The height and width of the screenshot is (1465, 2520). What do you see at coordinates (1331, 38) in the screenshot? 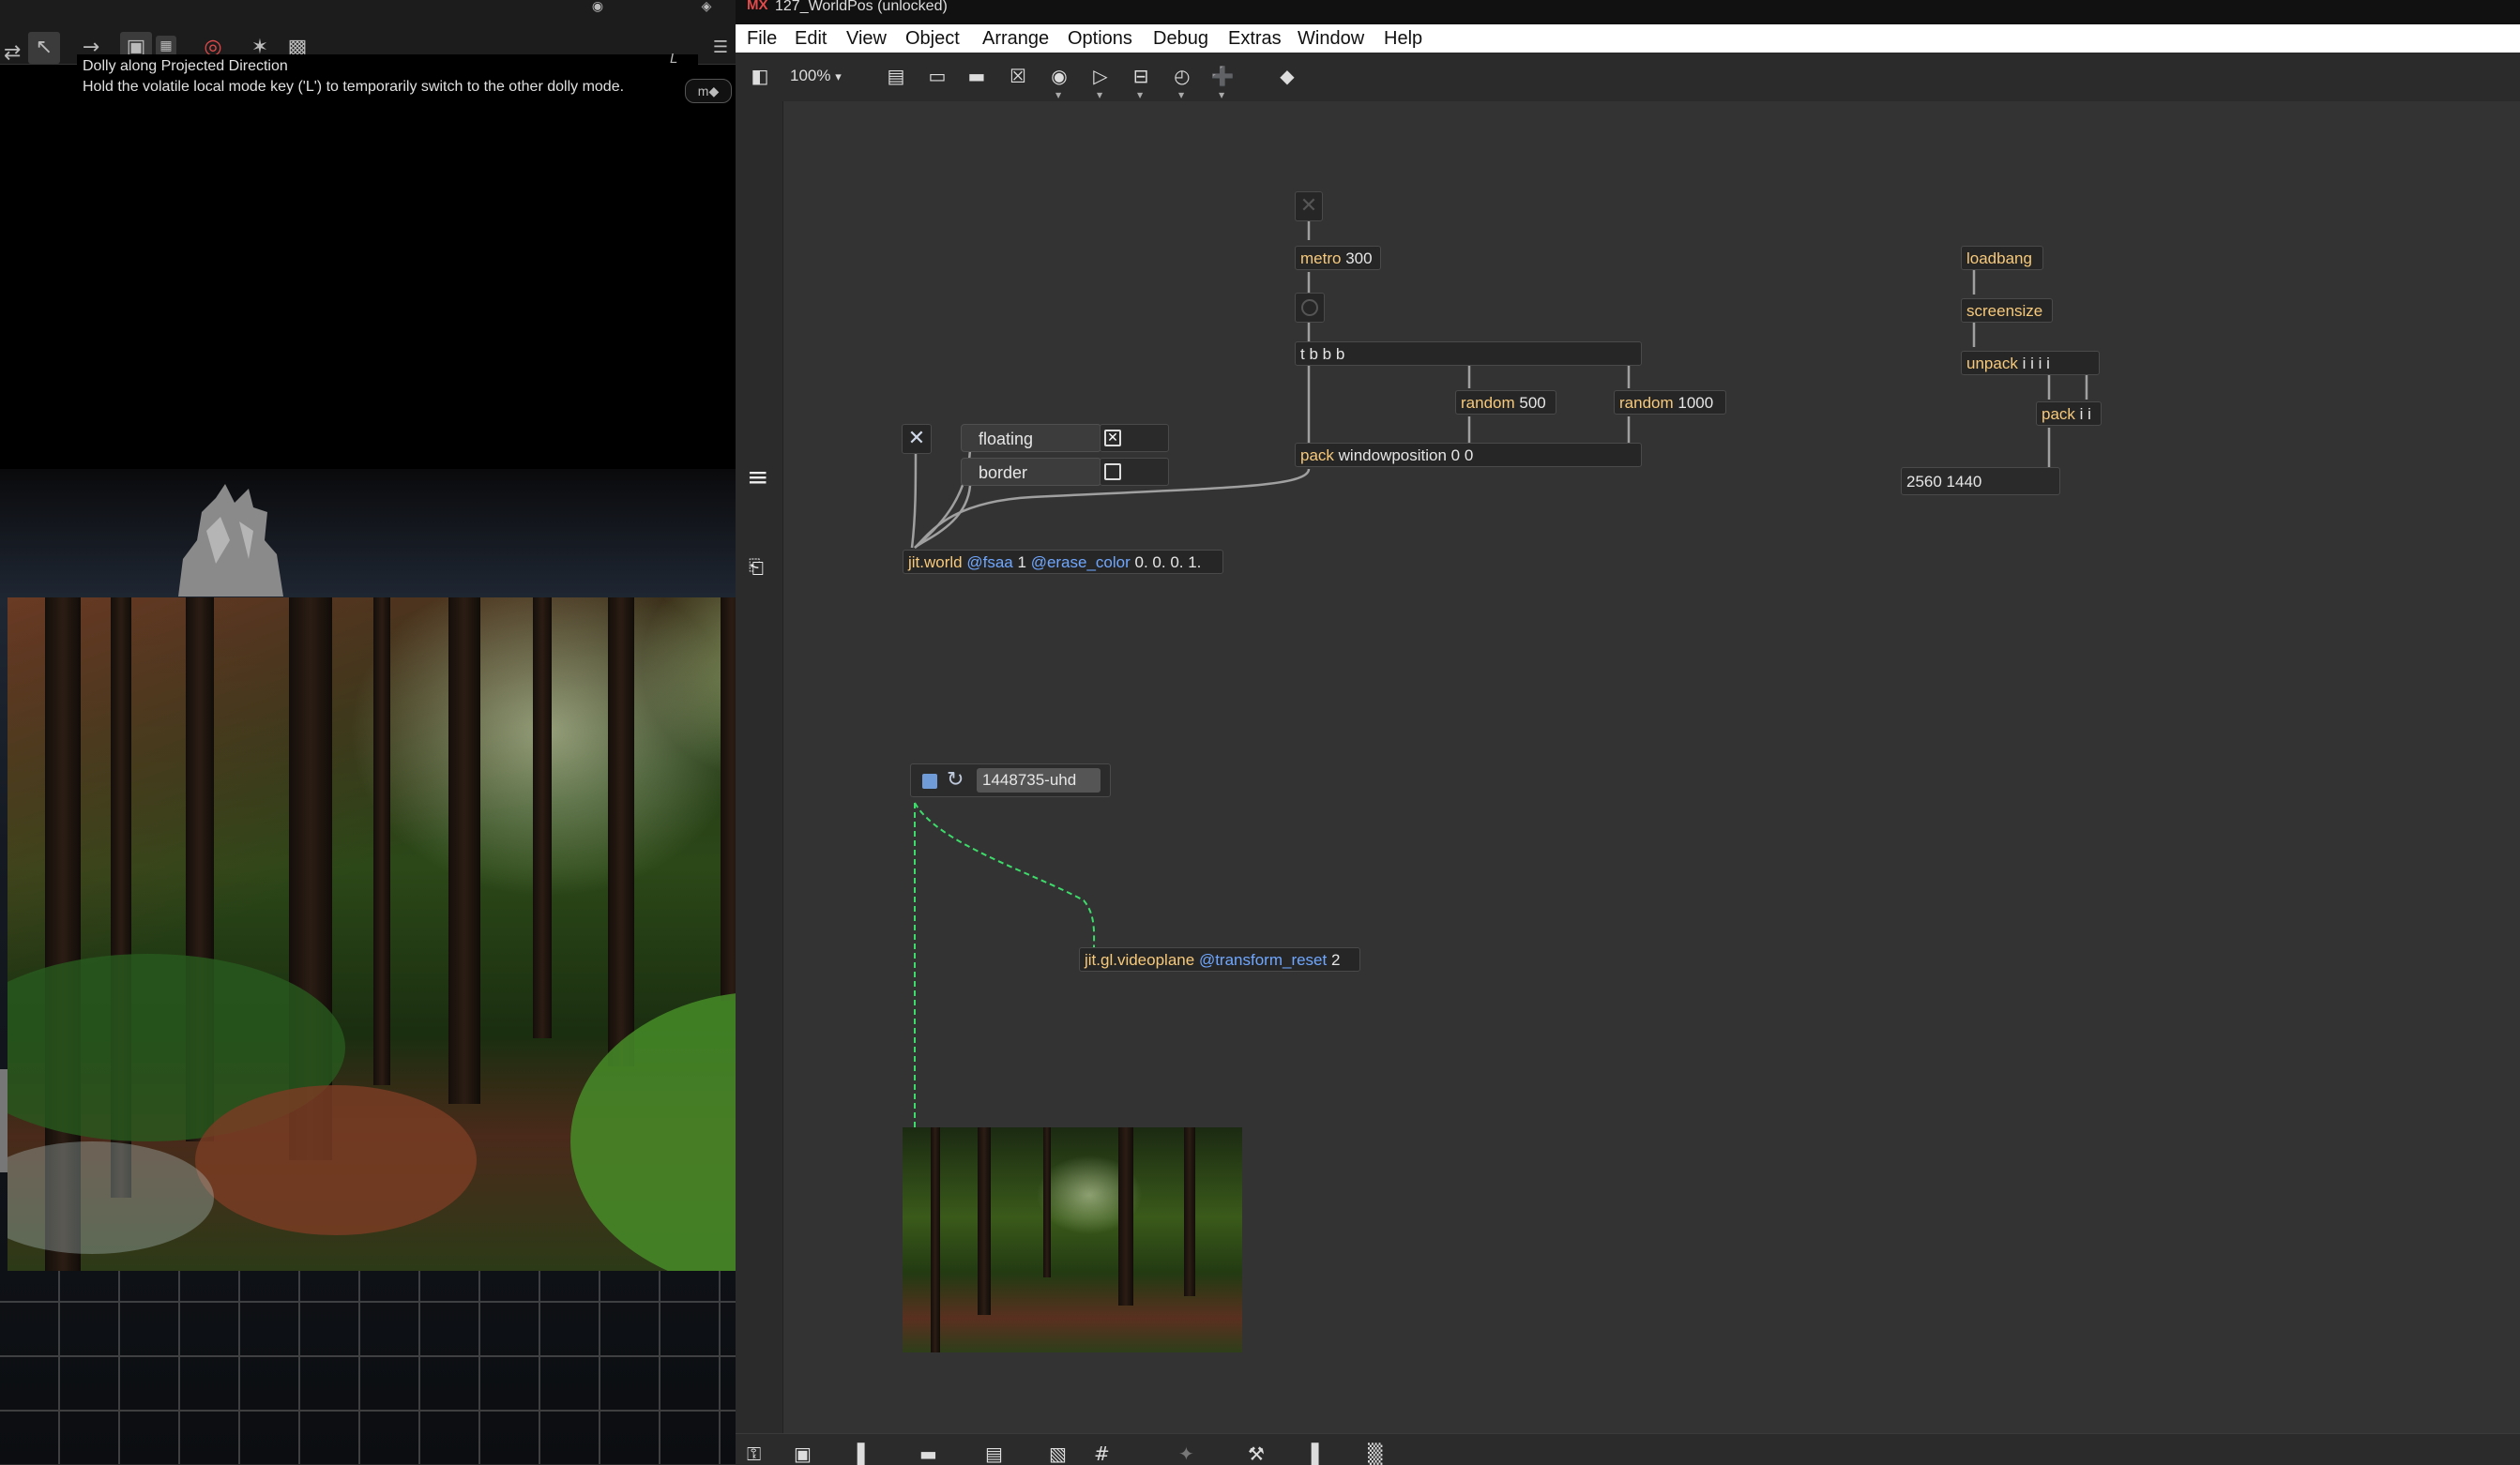
I see `menu-window: Window` at bounding box center [1331, 38].